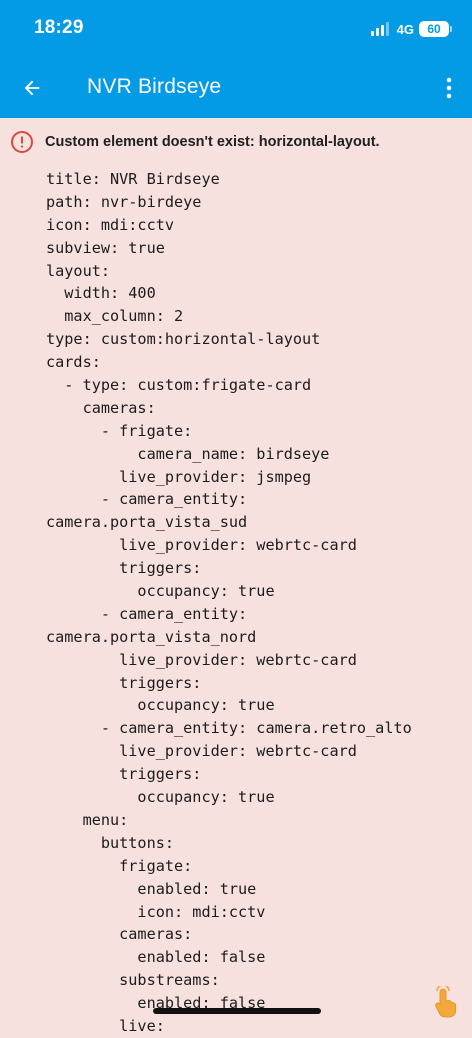  I want to click on battery-icon: 60, so click(435, 29).